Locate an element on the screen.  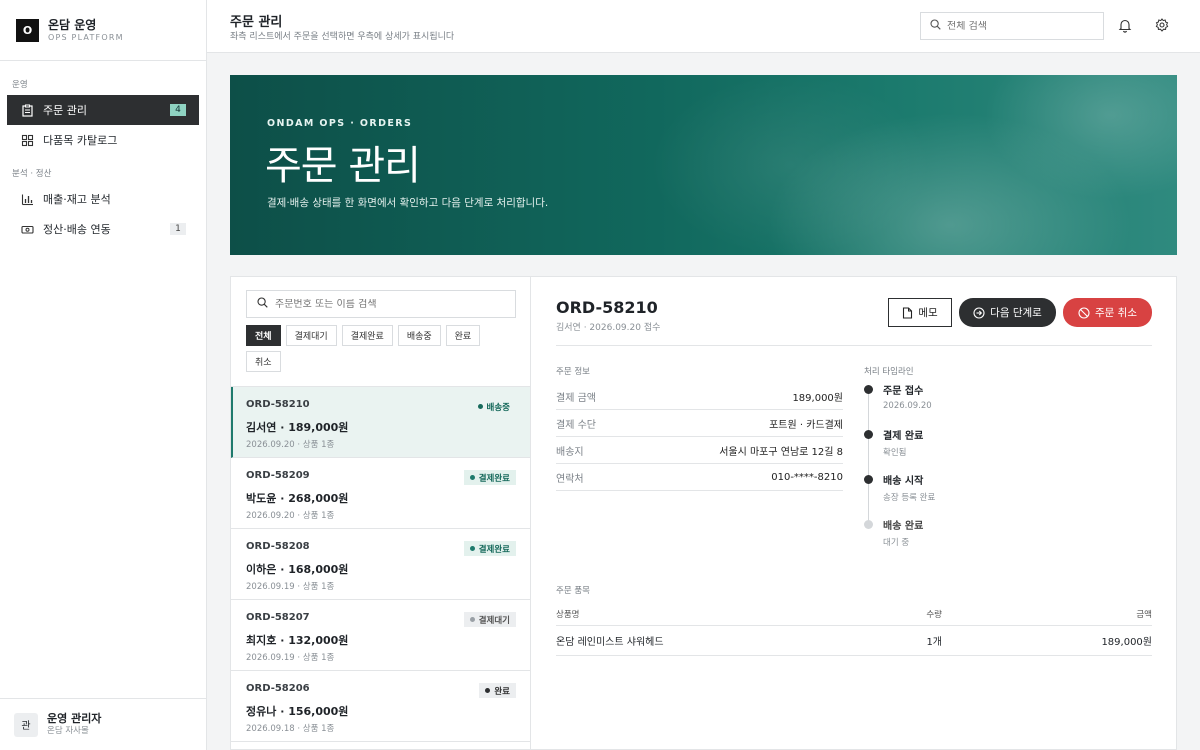
sidebar-item-analytics: 매출·재고 분석 is located at coordinates (103, 199).